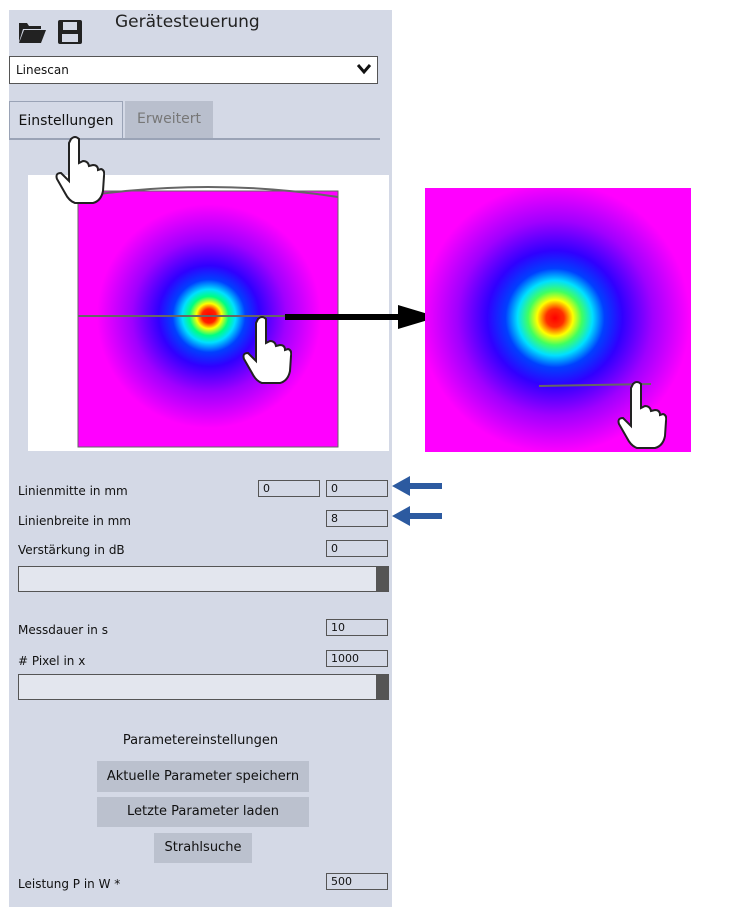  Describe the element at coordinates (69, 884) in the screenshot. I see `leistung-label: Leistung P in W *` at that location.